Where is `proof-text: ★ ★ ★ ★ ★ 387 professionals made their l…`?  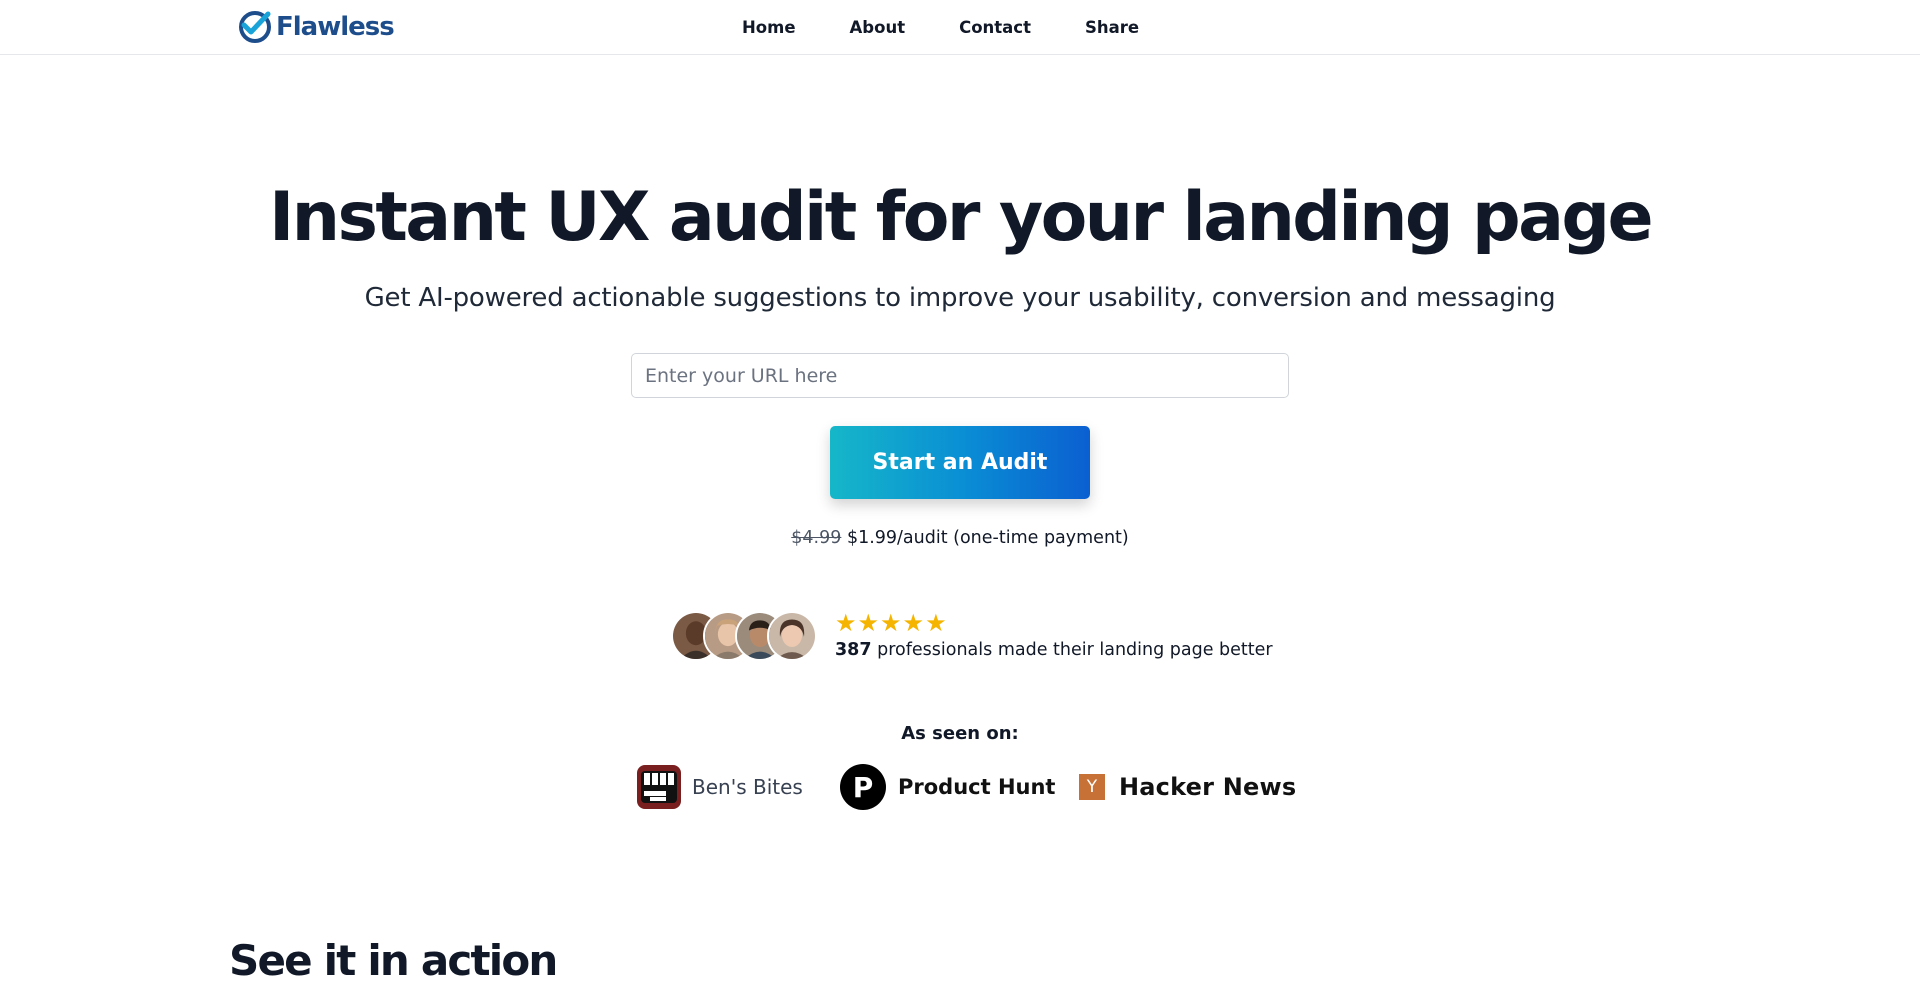
proof-text: ★ ★ ★ ★ ★ 387 professionals made their l… is located at coordinates (1054, 634).